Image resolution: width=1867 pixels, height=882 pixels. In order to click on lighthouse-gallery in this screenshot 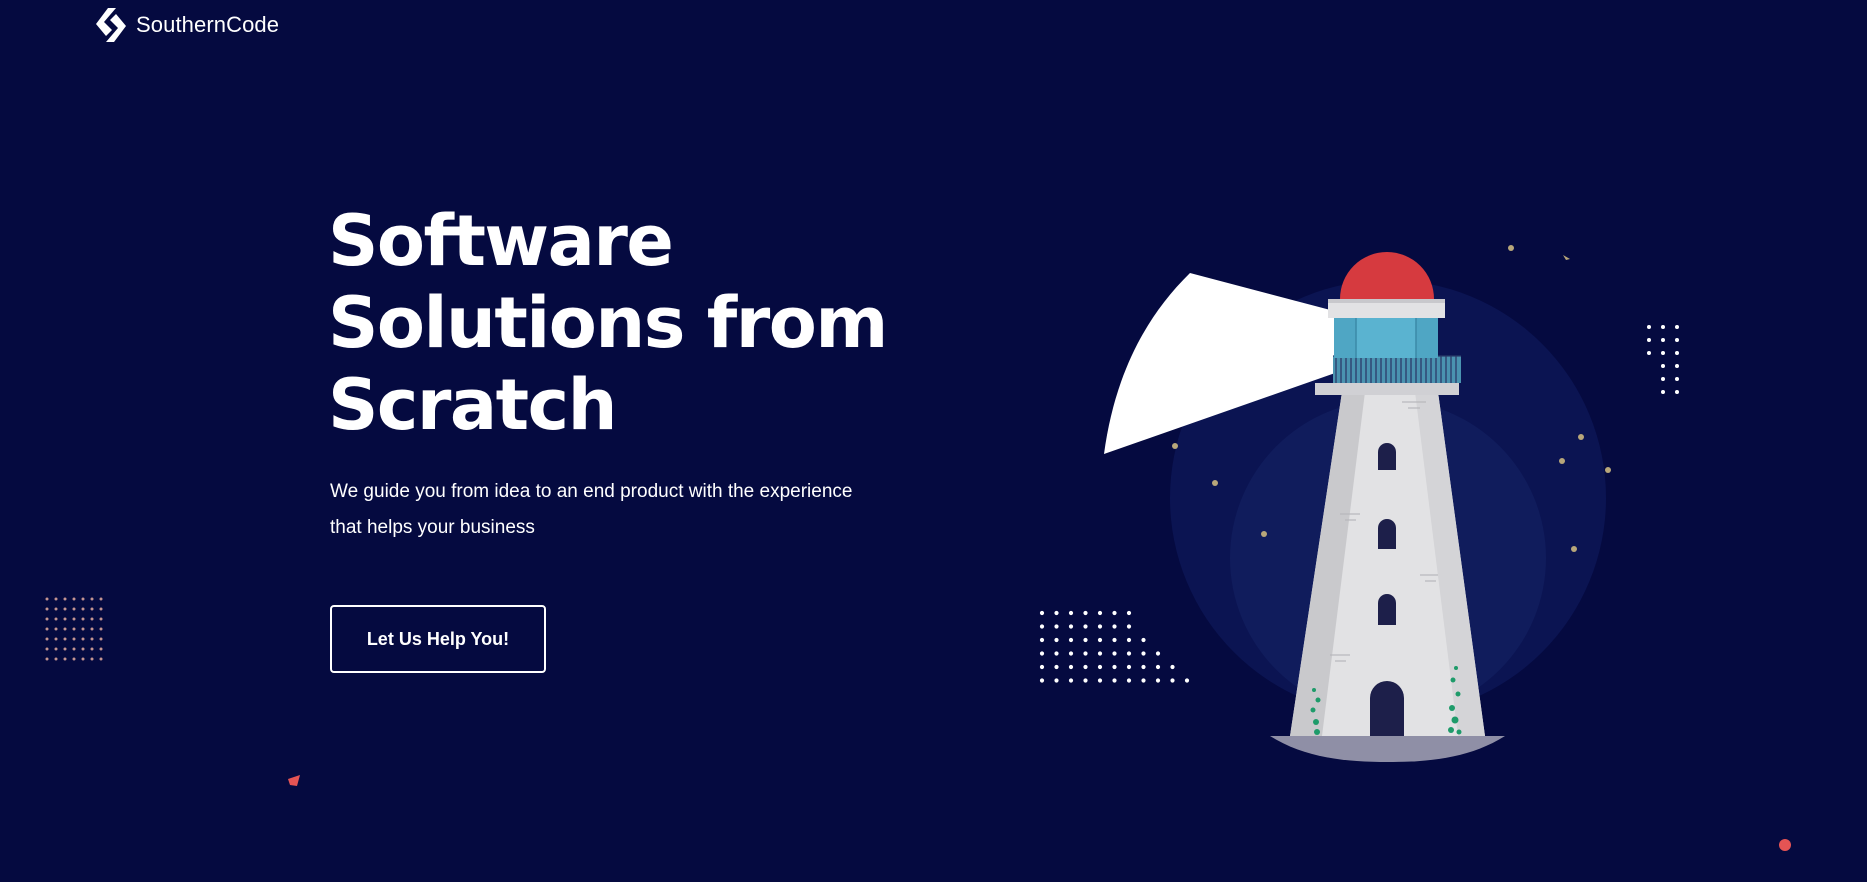, I will do `click(1387, 389)`.